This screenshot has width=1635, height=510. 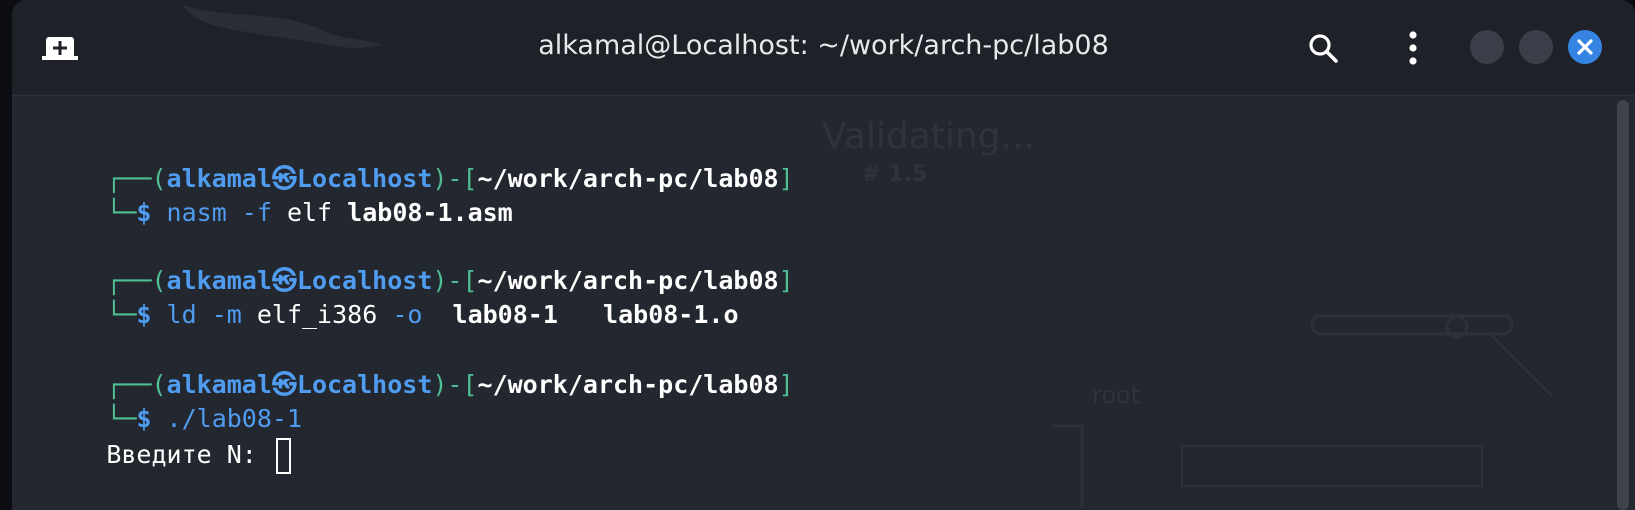 What do you see at coordinates (159, 400) in the screenshot?
I see `command-line: └─$ ./lab08-1` at bounding box center [159, 400].